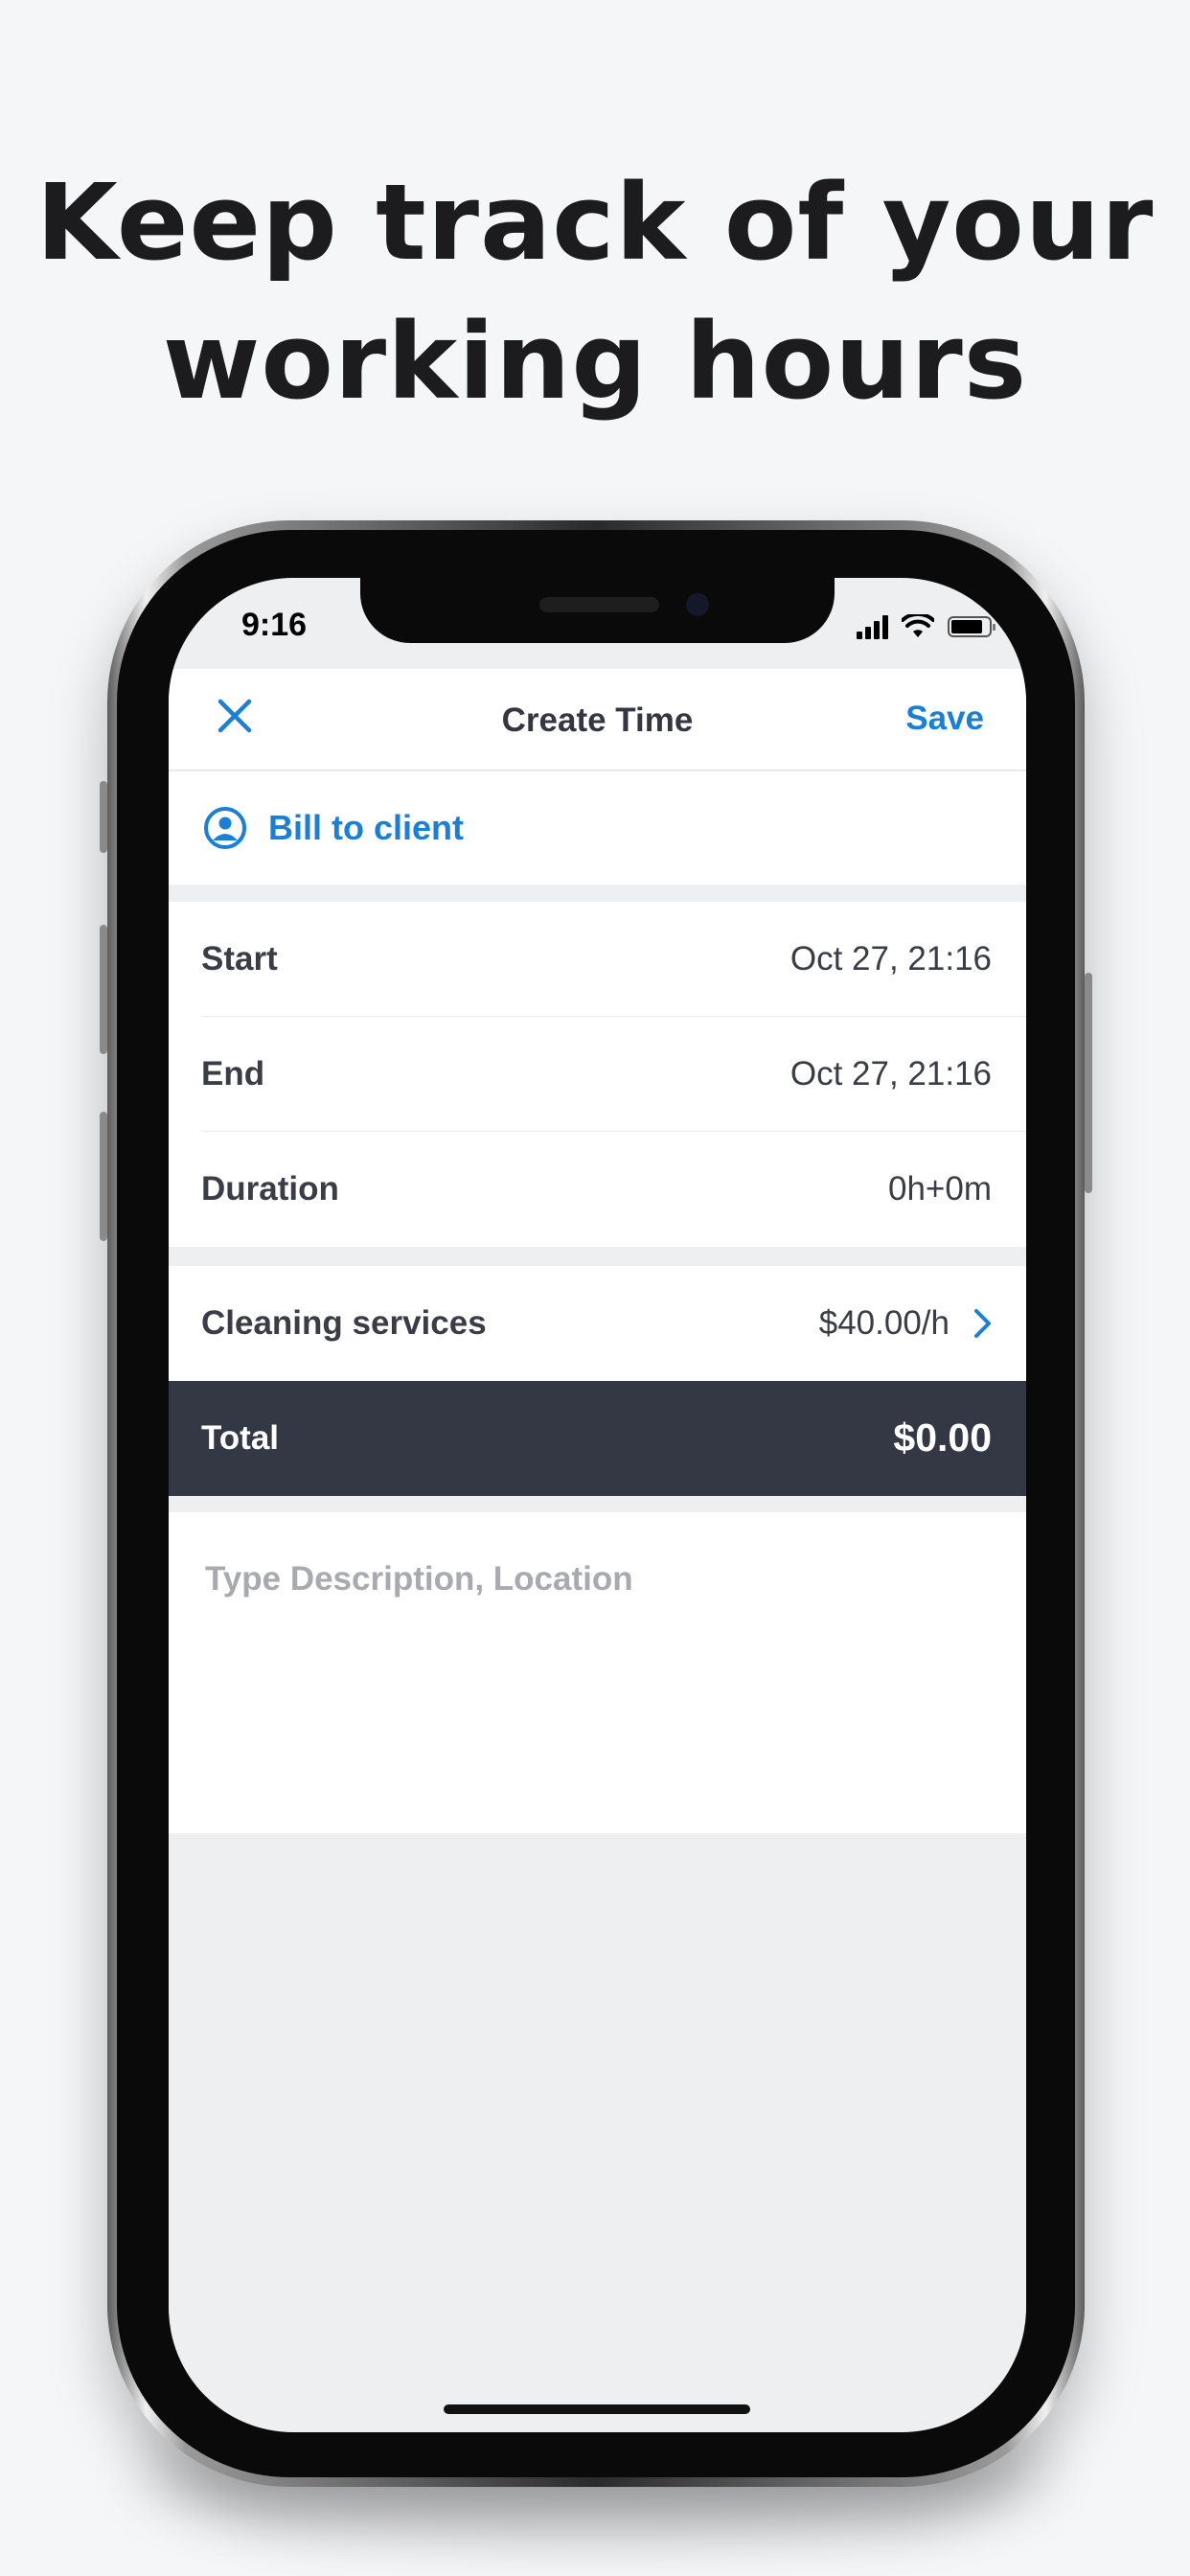 The height and width of the screenshot is (2576, 1190). Describe the element at coordinates (698, 604) in the screenshot. I see `front-camera` at that location.